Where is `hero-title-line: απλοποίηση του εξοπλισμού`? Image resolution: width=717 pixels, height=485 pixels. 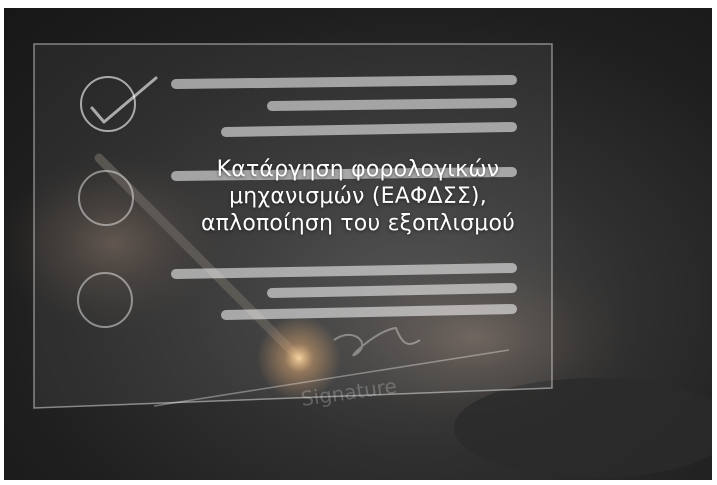 hero-title-line: απλοποίηση του εξοπλισμού is located at coordinates (358, 223).